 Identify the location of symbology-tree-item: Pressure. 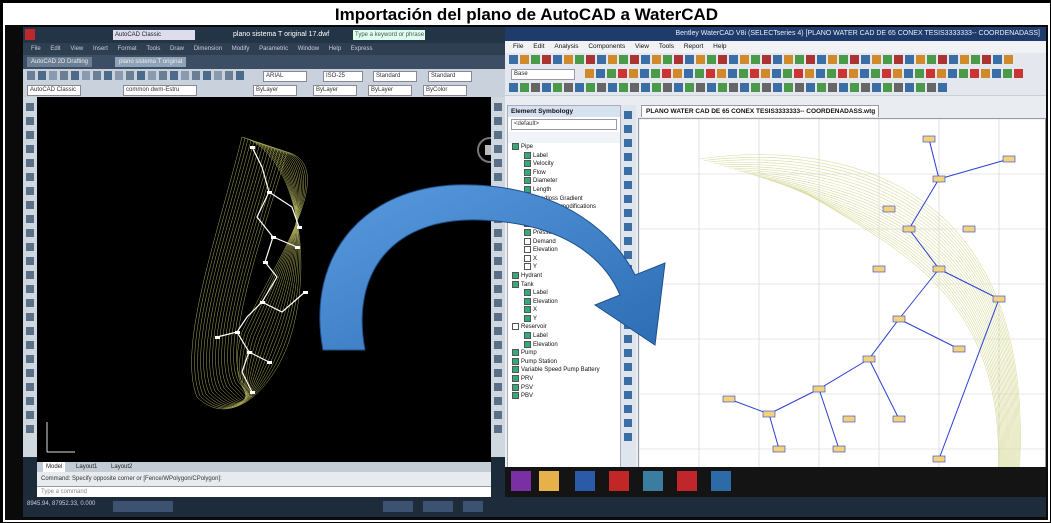
(564, 233).